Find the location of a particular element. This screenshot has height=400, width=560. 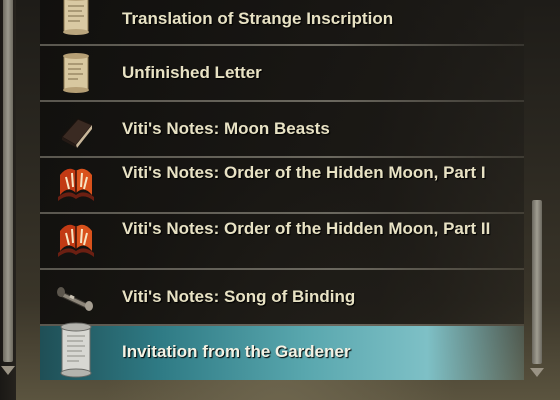

book-icon is located at coordinates (77, 133).